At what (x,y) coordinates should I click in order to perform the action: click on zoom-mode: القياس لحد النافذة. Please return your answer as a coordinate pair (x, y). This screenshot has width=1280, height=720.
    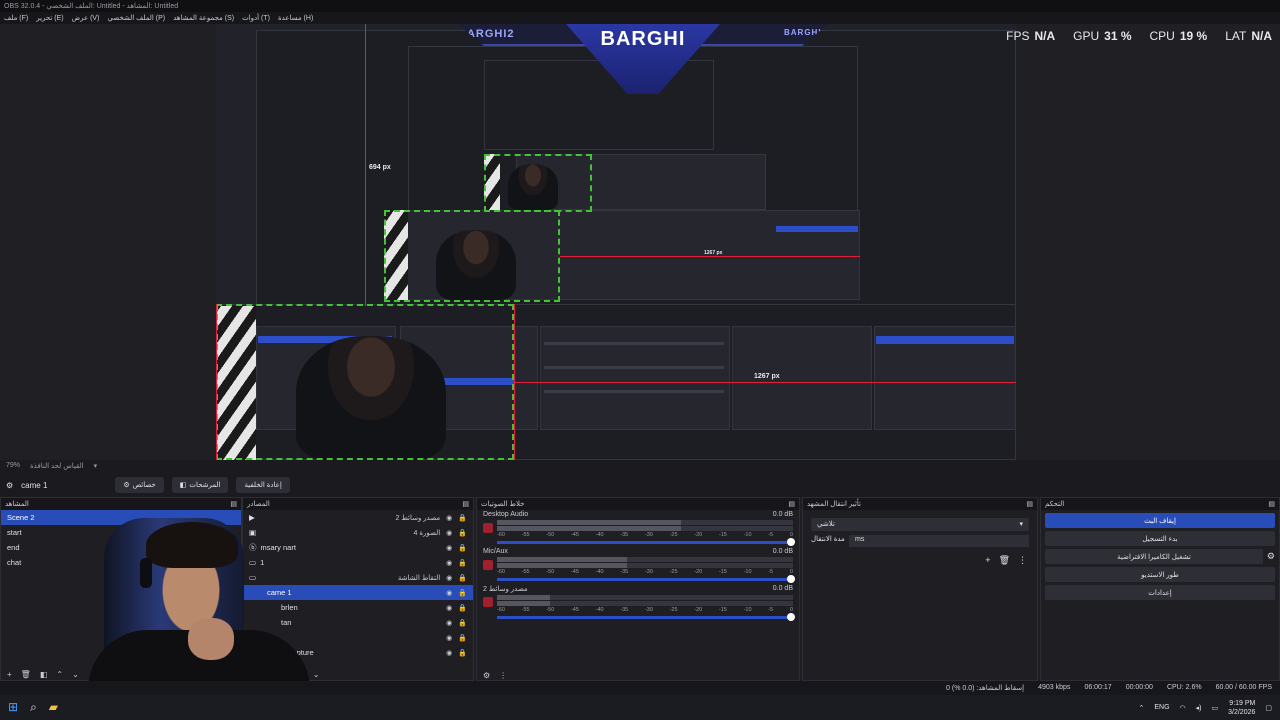
    Looking at the image, I should click on (57, 466).